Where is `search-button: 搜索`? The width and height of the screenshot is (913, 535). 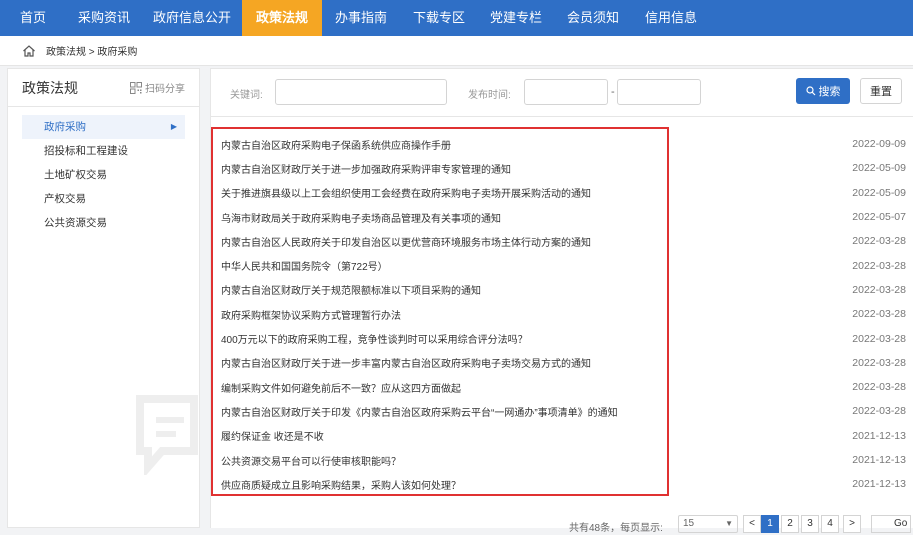
search-button: 搜索 is located at coordinates (823, 91).